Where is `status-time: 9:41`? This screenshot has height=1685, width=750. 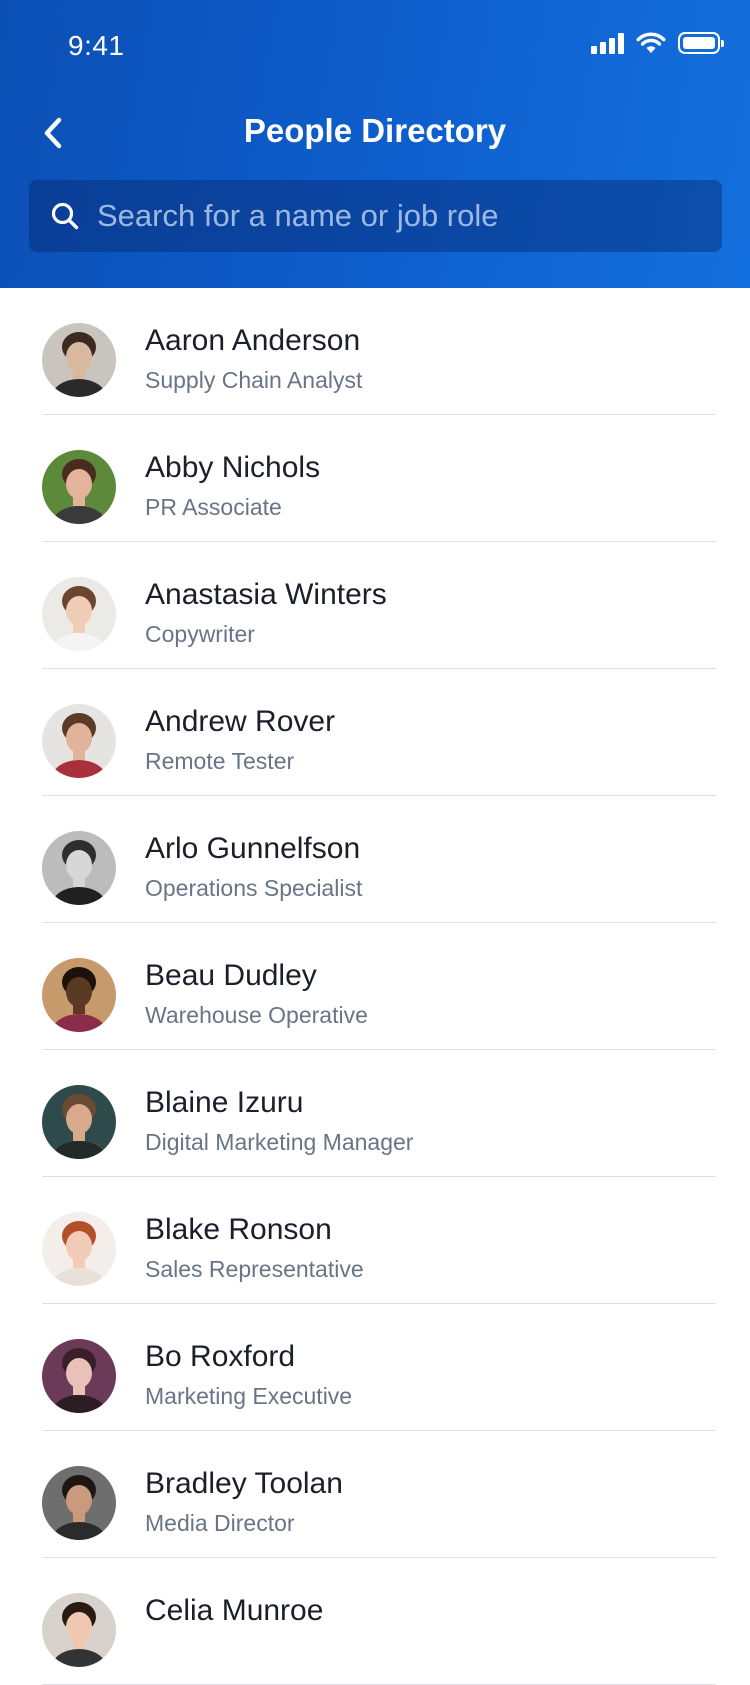 status-time: 9:41 is located at coordinates (96, 45).